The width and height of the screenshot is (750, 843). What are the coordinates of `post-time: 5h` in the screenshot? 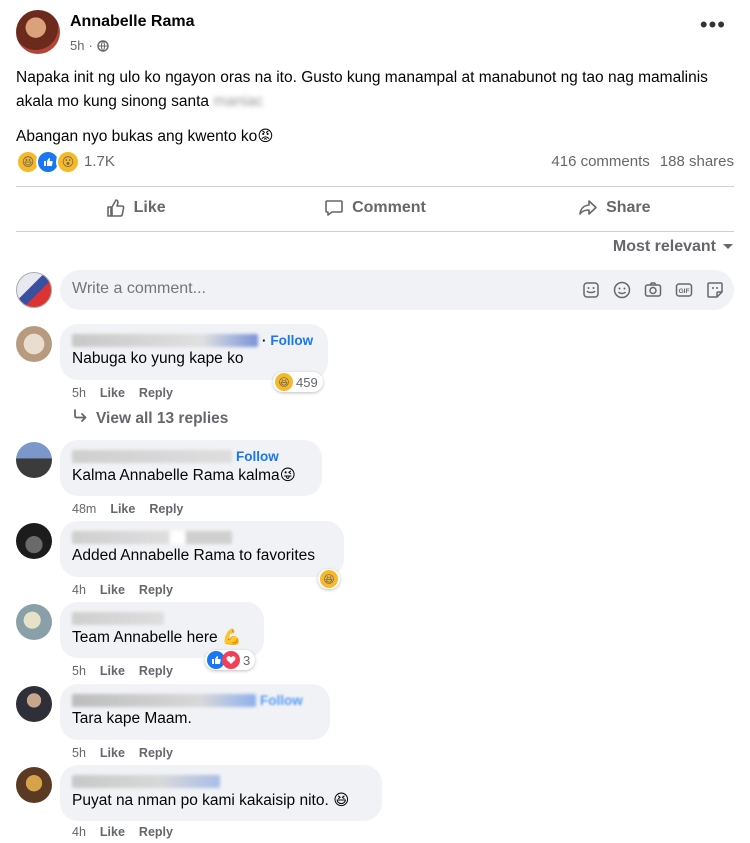 It's located at (77, 45).